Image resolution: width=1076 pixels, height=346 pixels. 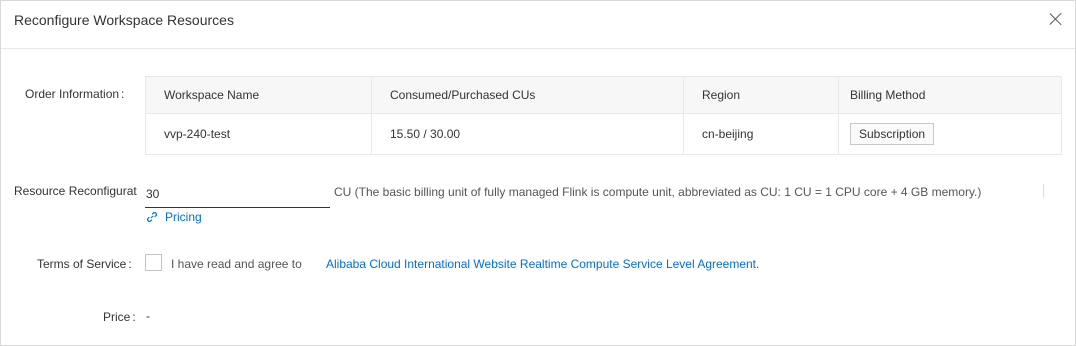 I want to click on terms-checkbox, so click(x=153, y=262).